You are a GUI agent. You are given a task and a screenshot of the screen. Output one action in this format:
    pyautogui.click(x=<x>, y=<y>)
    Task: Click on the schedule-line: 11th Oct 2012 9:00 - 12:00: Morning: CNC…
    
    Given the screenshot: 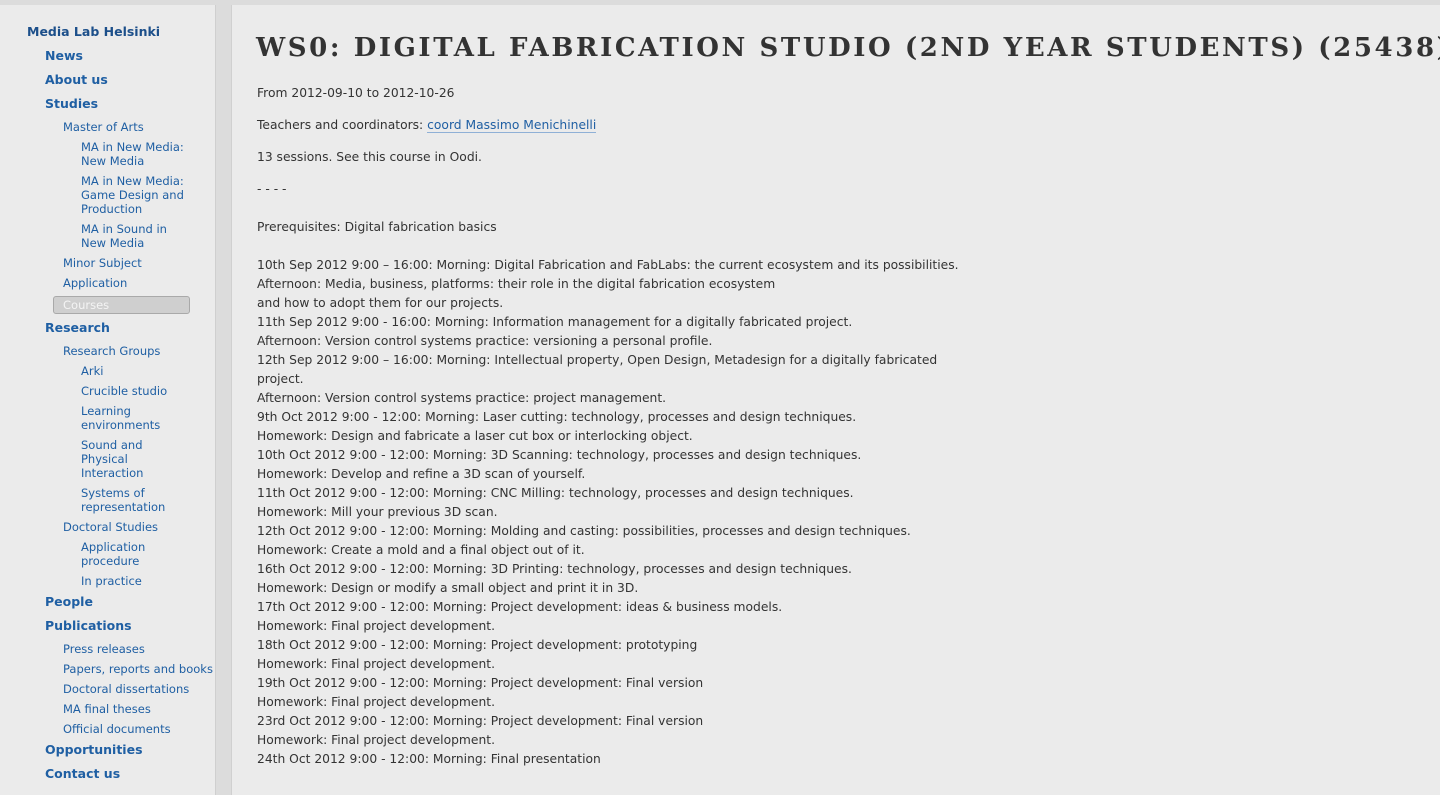 What is the action you would take?
    pyautogui.click(x=555, y=493)
    